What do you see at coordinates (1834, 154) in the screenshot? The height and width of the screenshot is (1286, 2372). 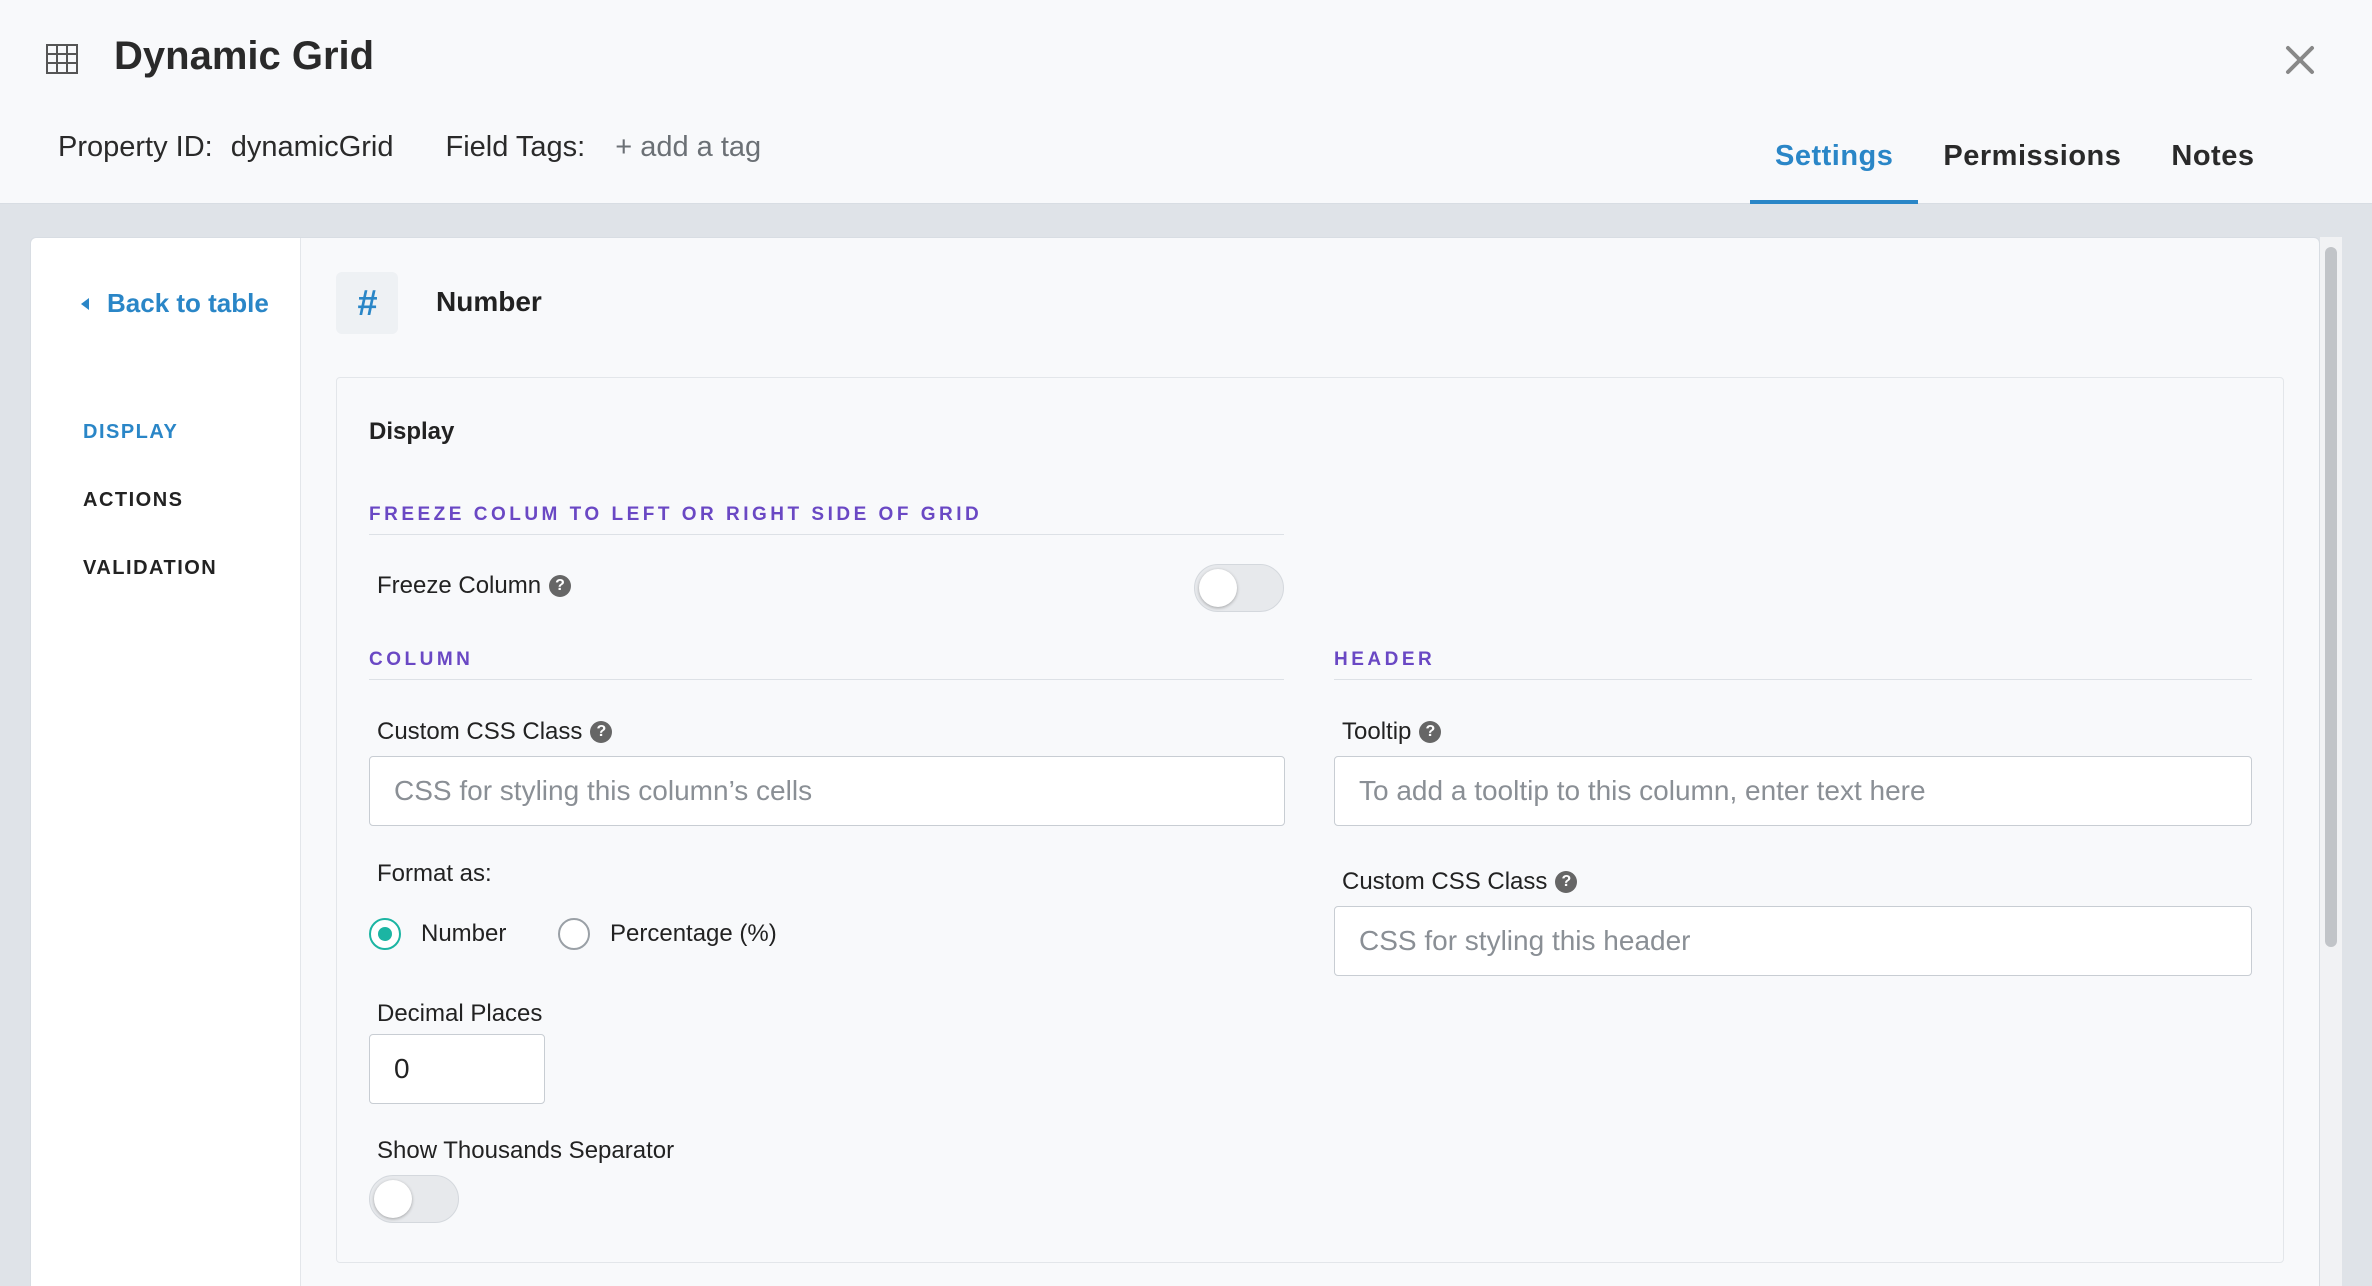 I see `tab-settings: Settings` at bounding box center [1834, 154].